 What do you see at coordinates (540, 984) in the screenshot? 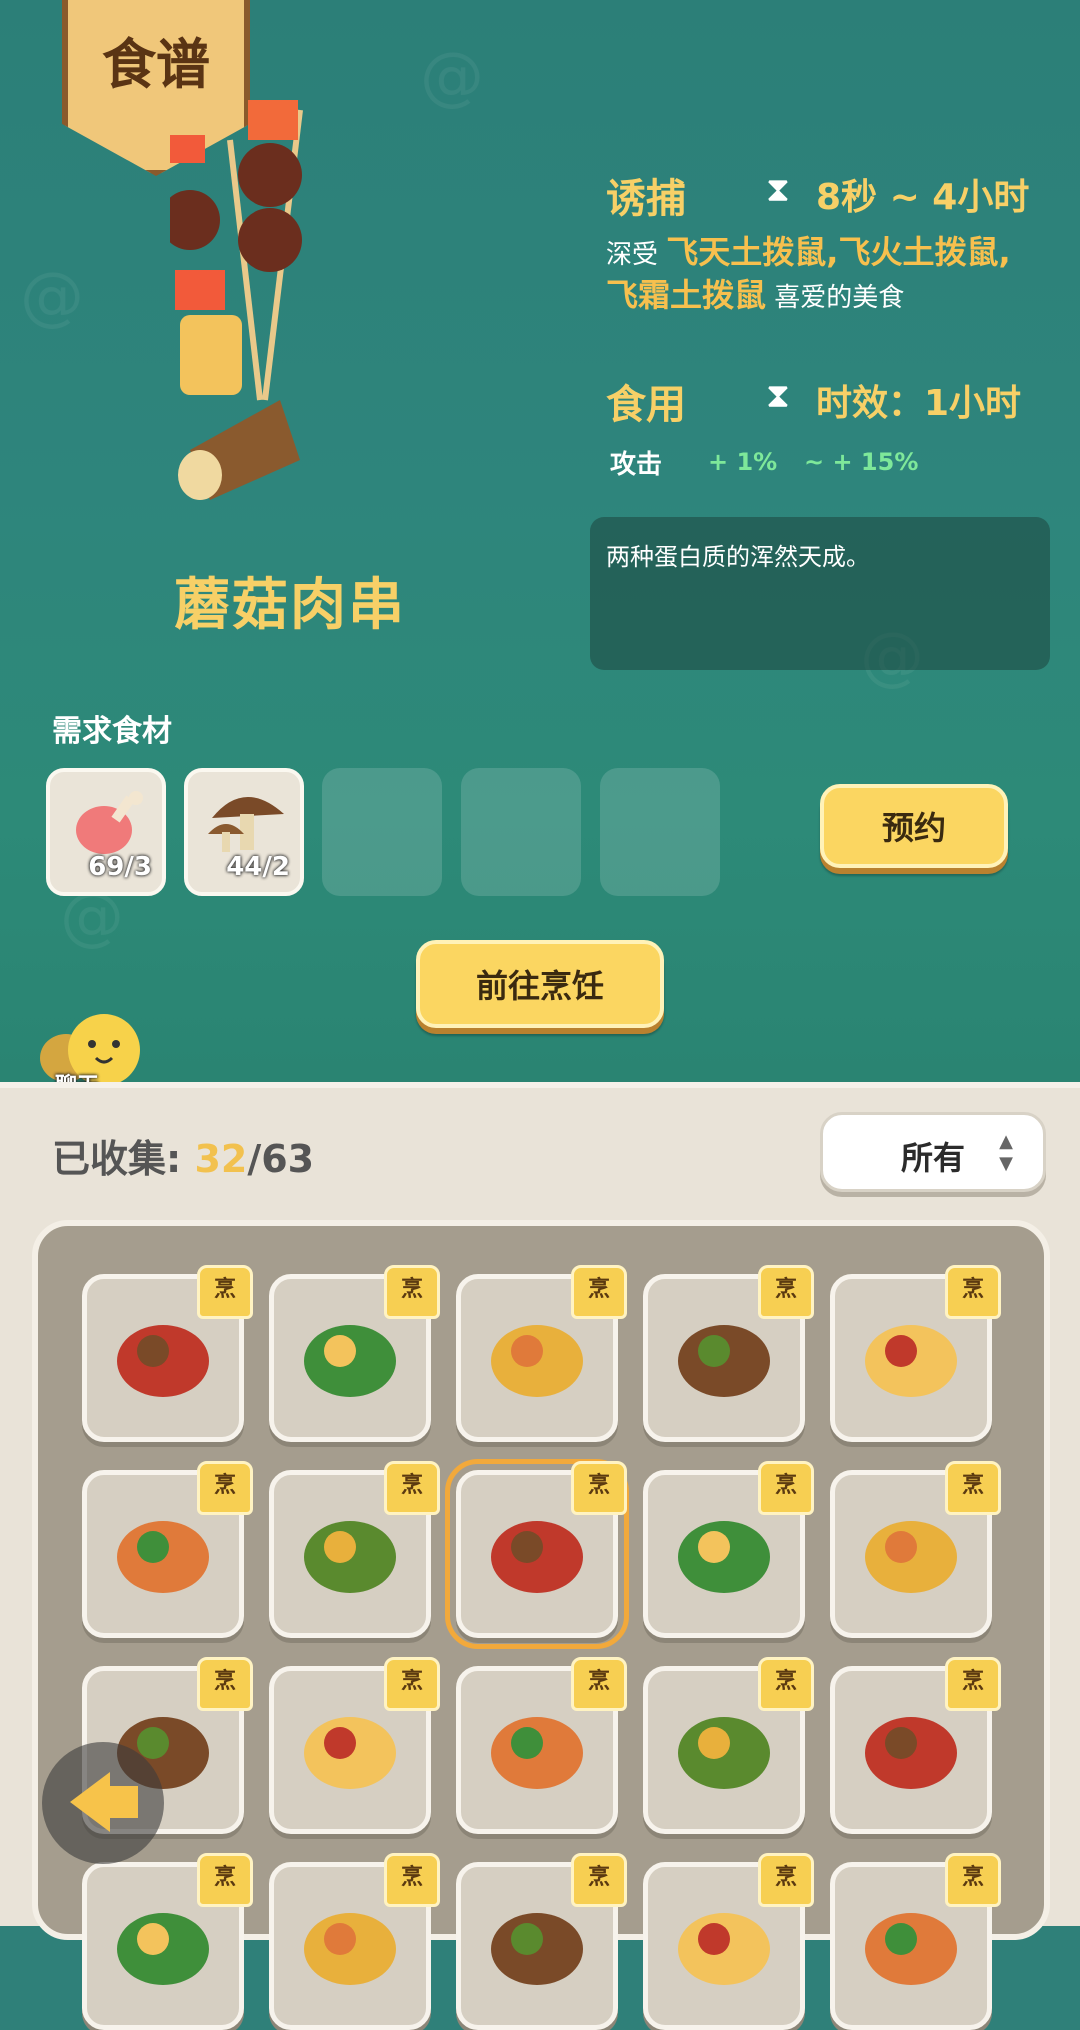
I see `go-cook-button: 前往烹饪` at bounding box center [540, 984].